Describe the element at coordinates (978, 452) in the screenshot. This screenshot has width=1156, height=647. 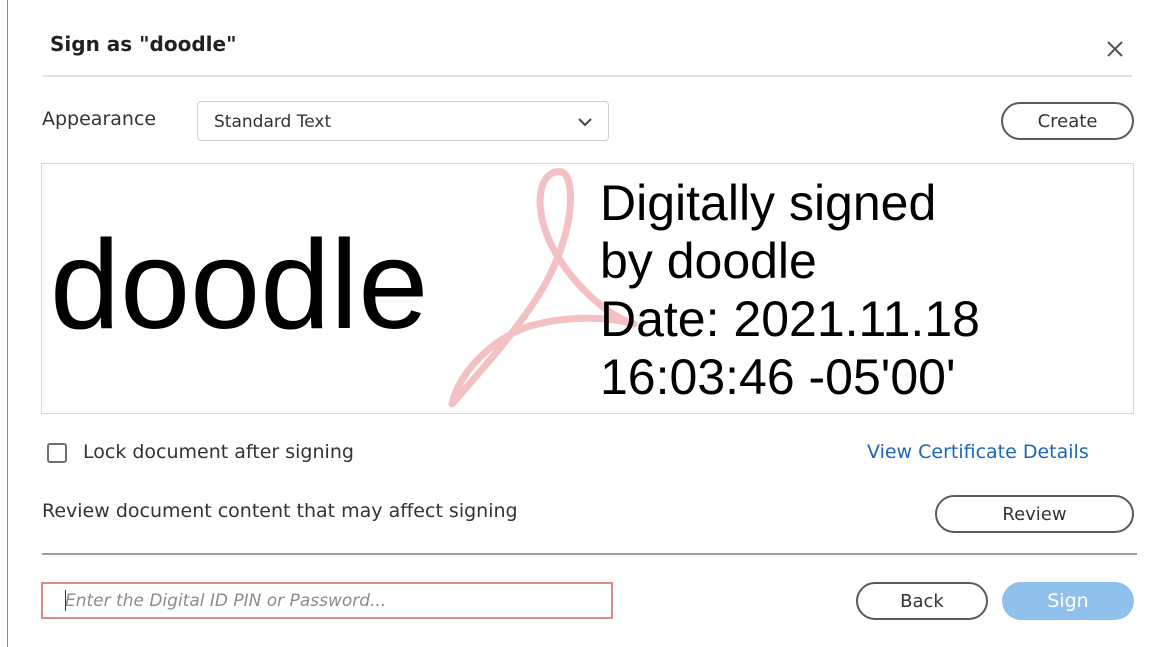
I see `view-certificate-details-link: View Certificate Details` at that location.